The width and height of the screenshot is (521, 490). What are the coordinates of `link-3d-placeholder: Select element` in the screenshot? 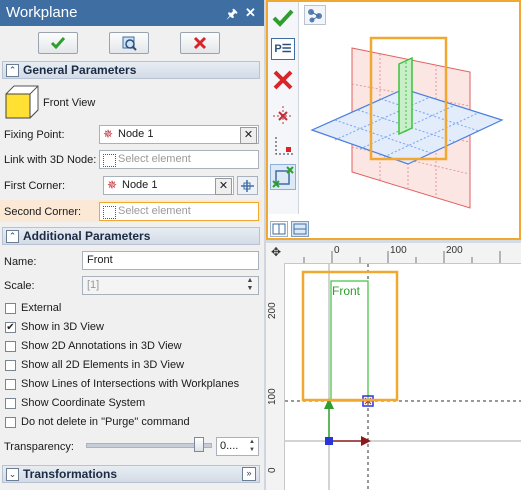 It's located at (154, 159).